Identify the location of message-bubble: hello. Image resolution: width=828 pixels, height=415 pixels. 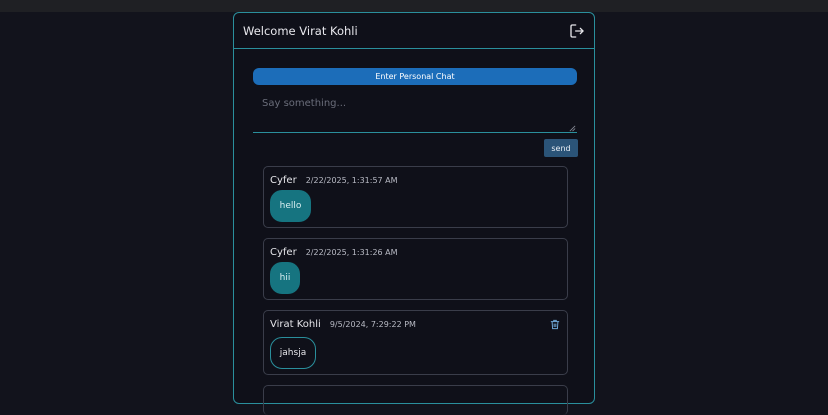
(290, 206).